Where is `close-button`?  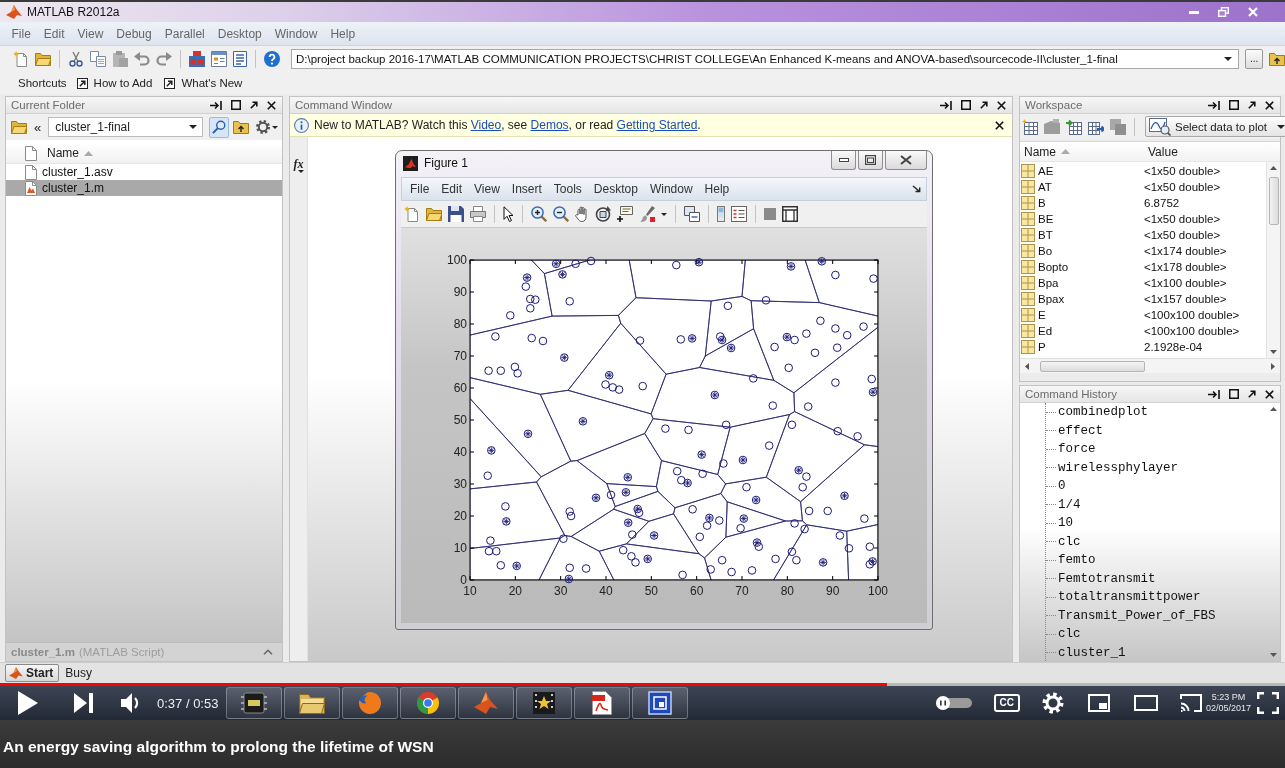 close-button is located at coordinates (906, 160).